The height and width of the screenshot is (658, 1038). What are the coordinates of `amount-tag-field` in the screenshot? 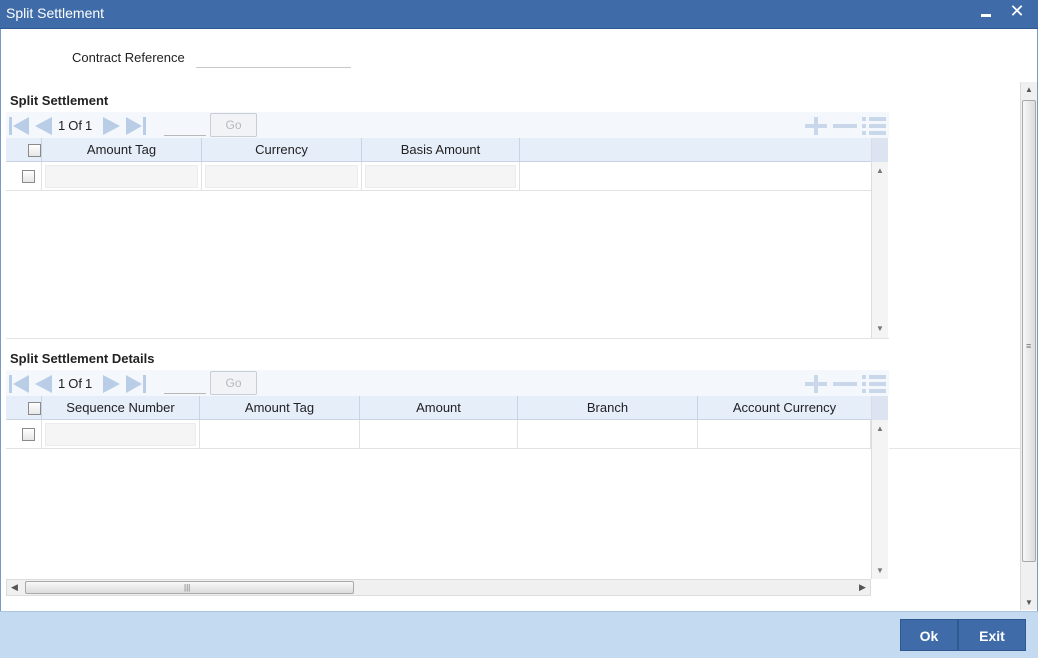 It's located at (121, 176).